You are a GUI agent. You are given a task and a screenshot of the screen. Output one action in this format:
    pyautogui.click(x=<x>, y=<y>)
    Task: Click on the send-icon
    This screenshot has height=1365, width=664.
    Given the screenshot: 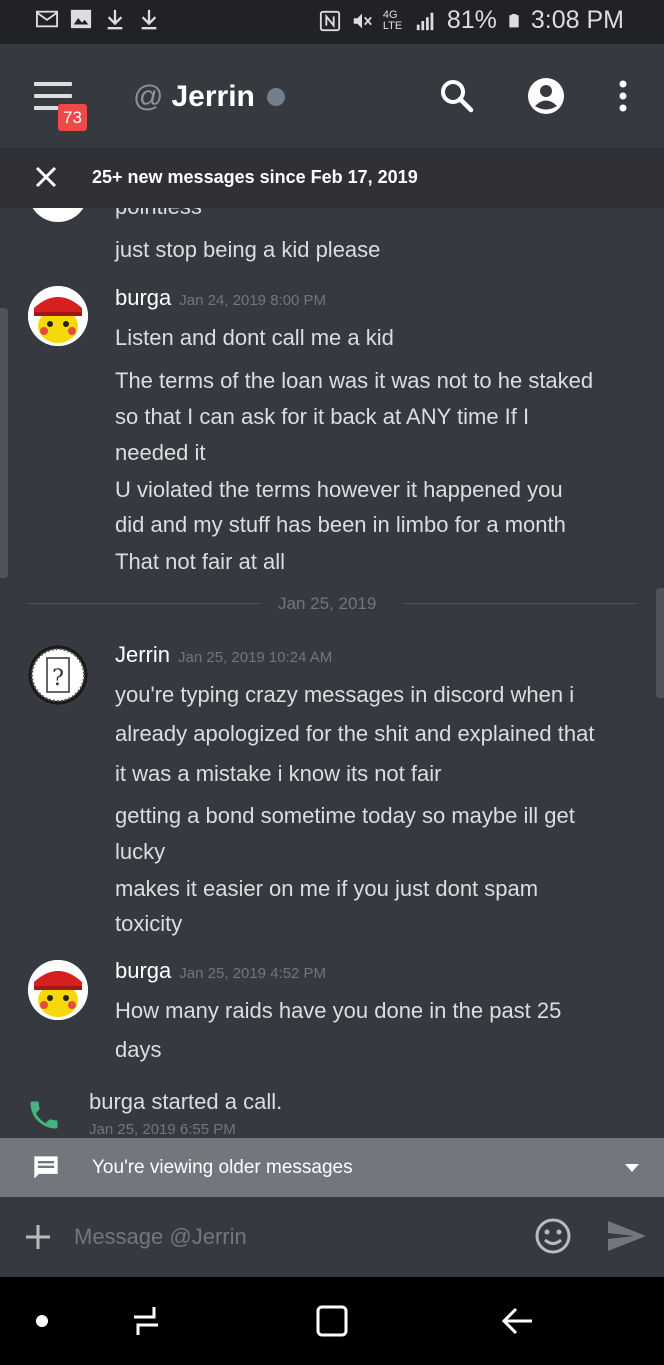 What is the action you would take?
    pyautogui.click(x=627, y=1236)
    